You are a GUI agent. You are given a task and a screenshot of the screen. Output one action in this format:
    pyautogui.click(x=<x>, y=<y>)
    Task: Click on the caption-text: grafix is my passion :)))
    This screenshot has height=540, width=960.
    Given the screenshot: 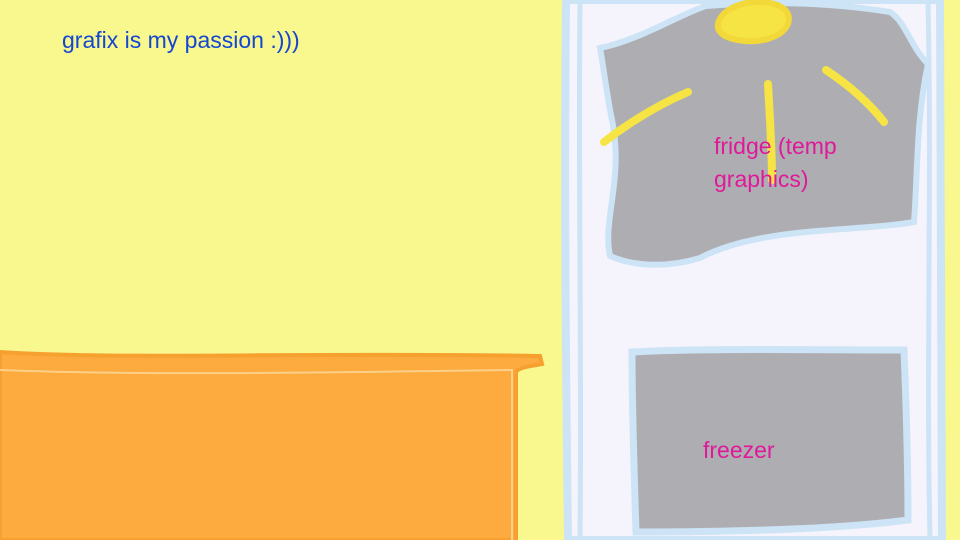 What is the action you would take?
    pyautogui.click(x=181, y=40)
    